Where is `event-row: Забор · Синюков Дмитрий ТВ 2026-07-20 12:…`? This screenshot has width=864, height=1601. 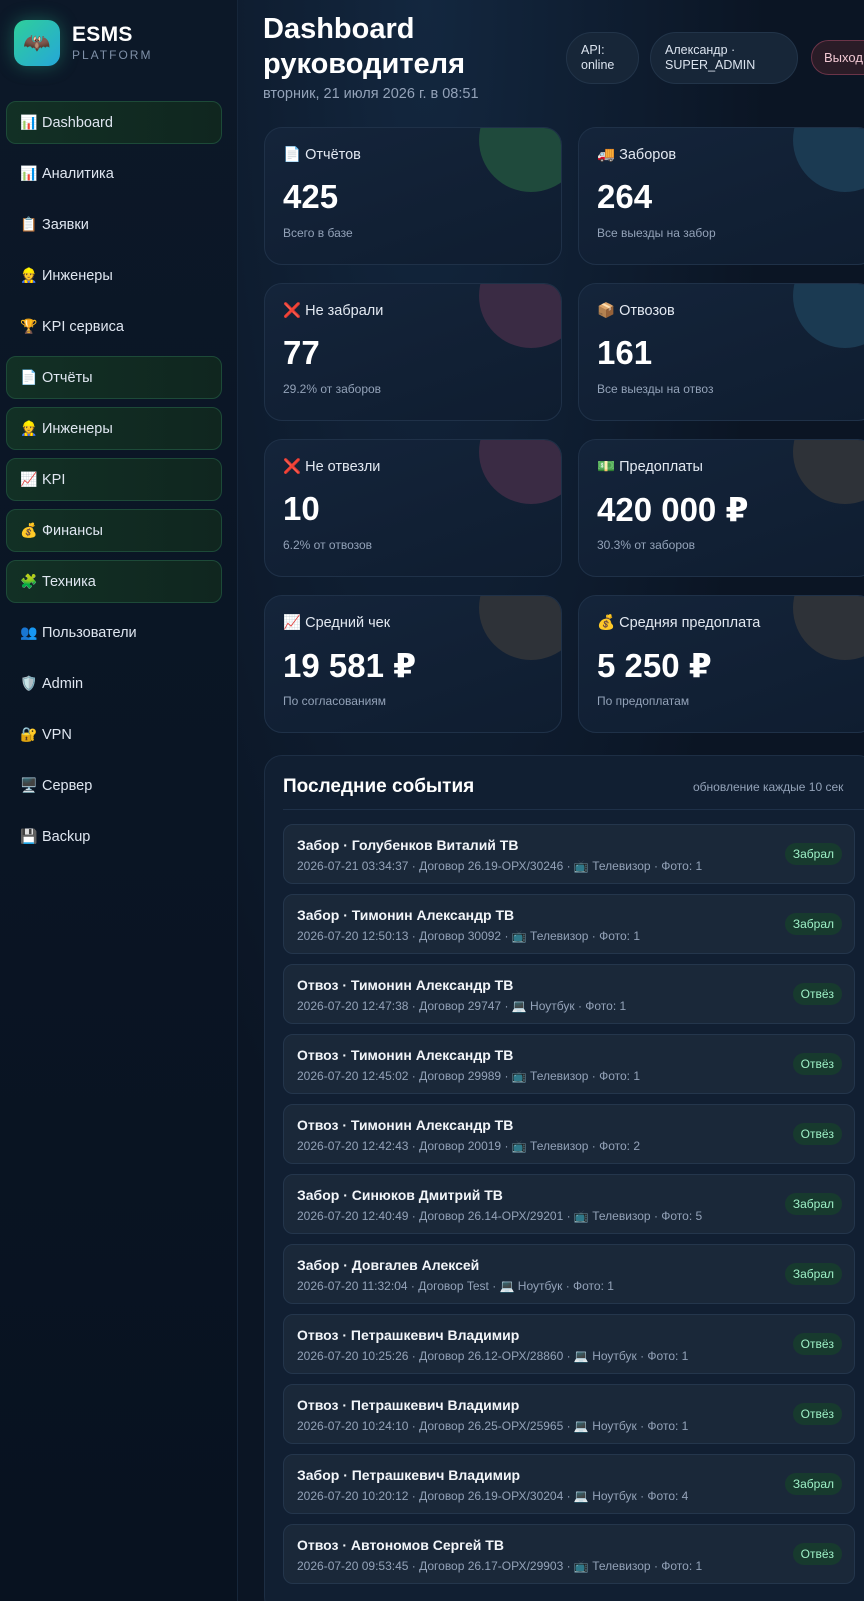
event-row: Забор · Синюков Дмитрий ТВ 2026-07-20 12:… is located at coordinates (569, 1204).